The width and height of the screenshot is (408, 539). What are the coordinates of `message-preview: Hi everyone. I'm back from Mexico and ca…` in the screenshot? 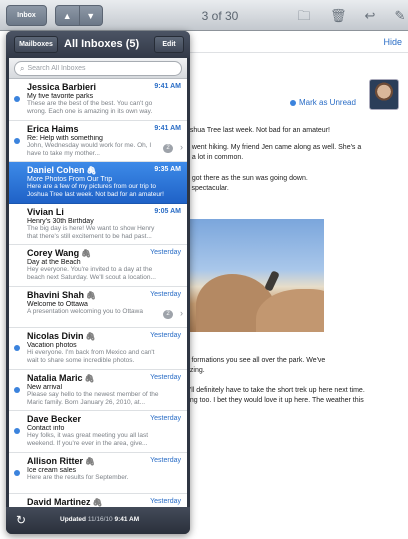 It's located at (91, 356).